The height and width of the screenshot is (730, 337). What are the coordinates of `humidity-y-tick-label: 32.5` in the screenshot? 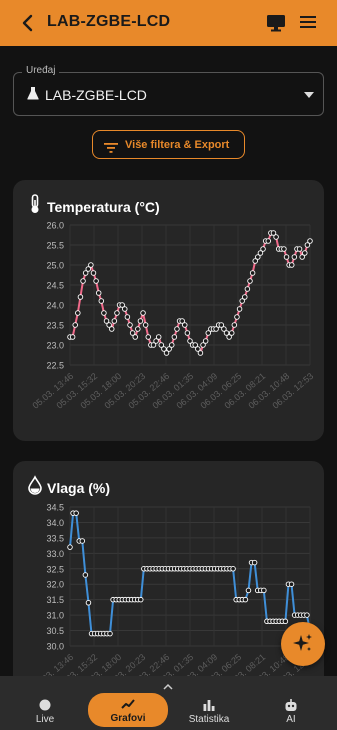 It's located at (55, 569).